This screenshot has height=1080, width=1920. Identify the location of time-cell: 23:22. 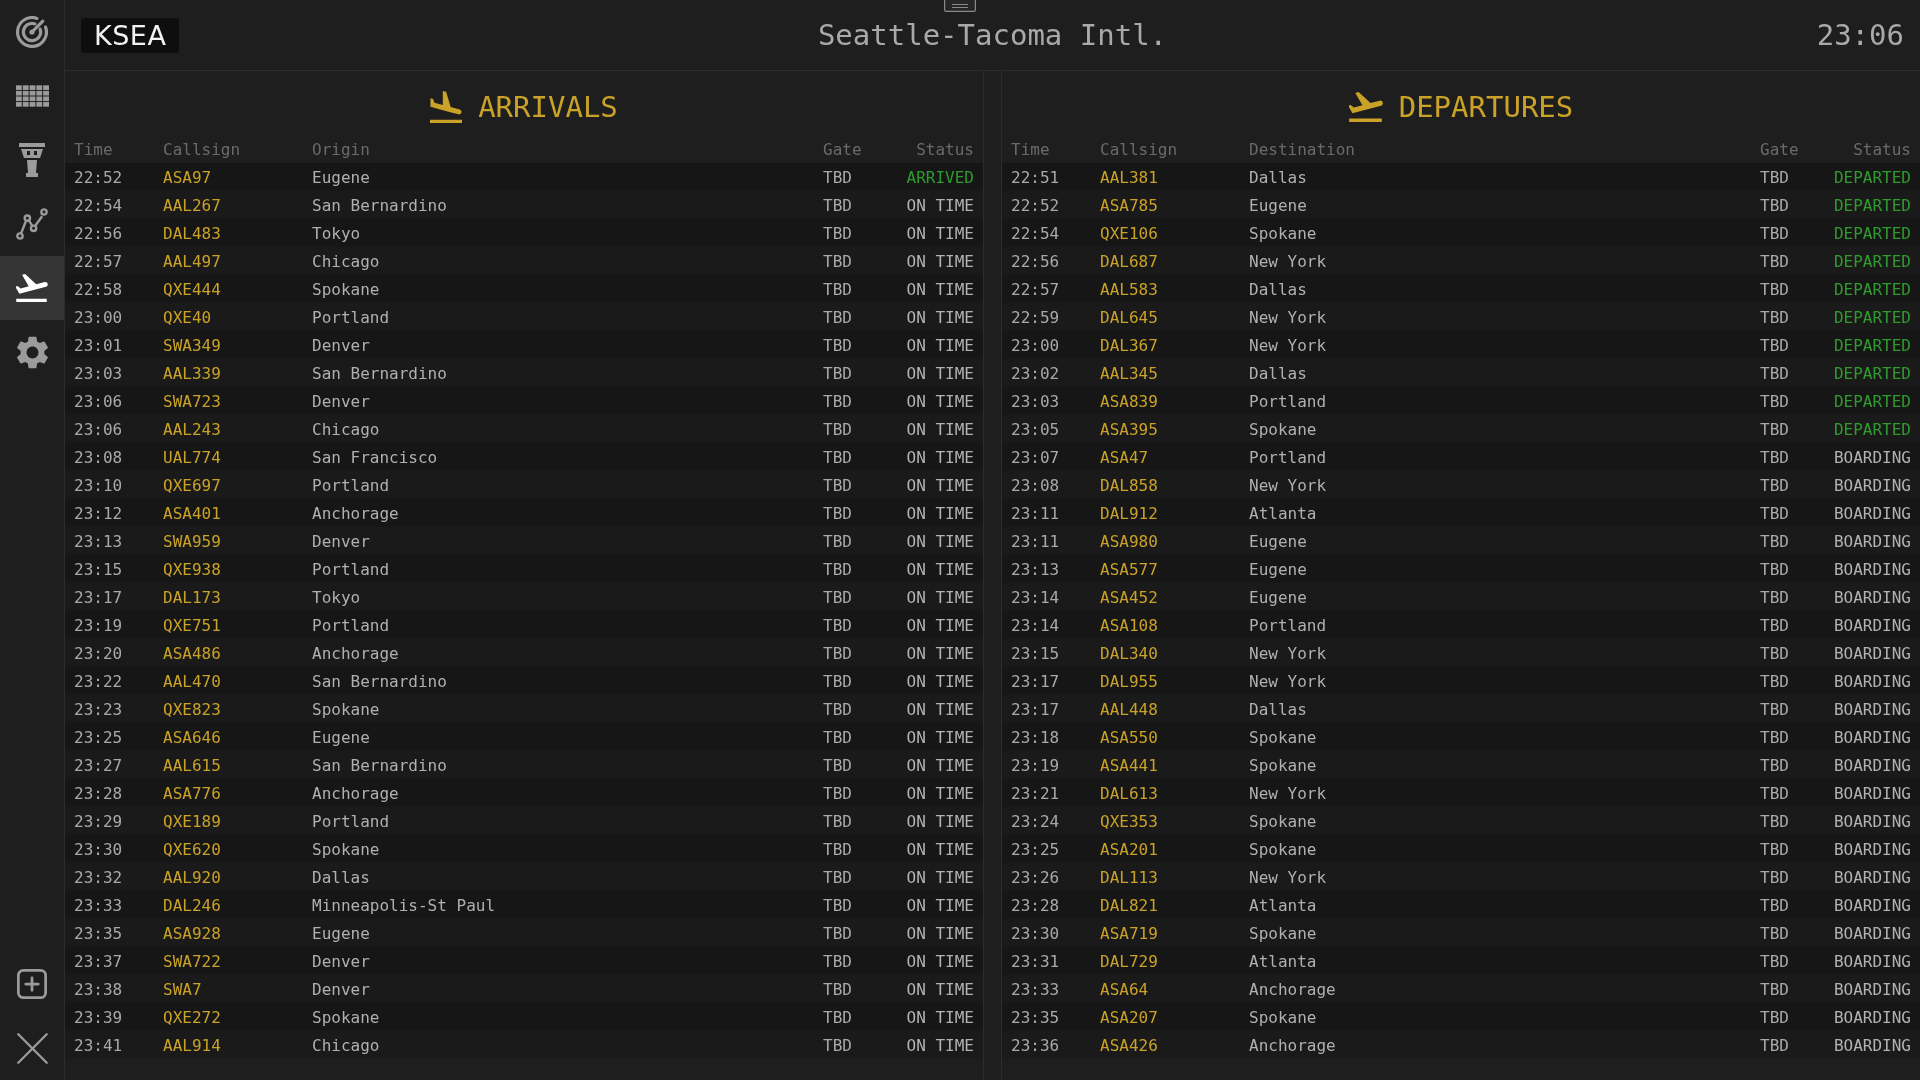
(98, 681).